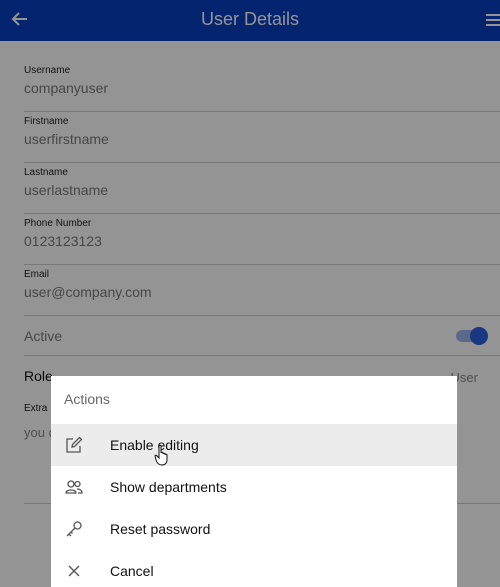 Image resolution: width=500 pixels, height=587 pixels. I want to click on edit-icon, so click(74, 444).